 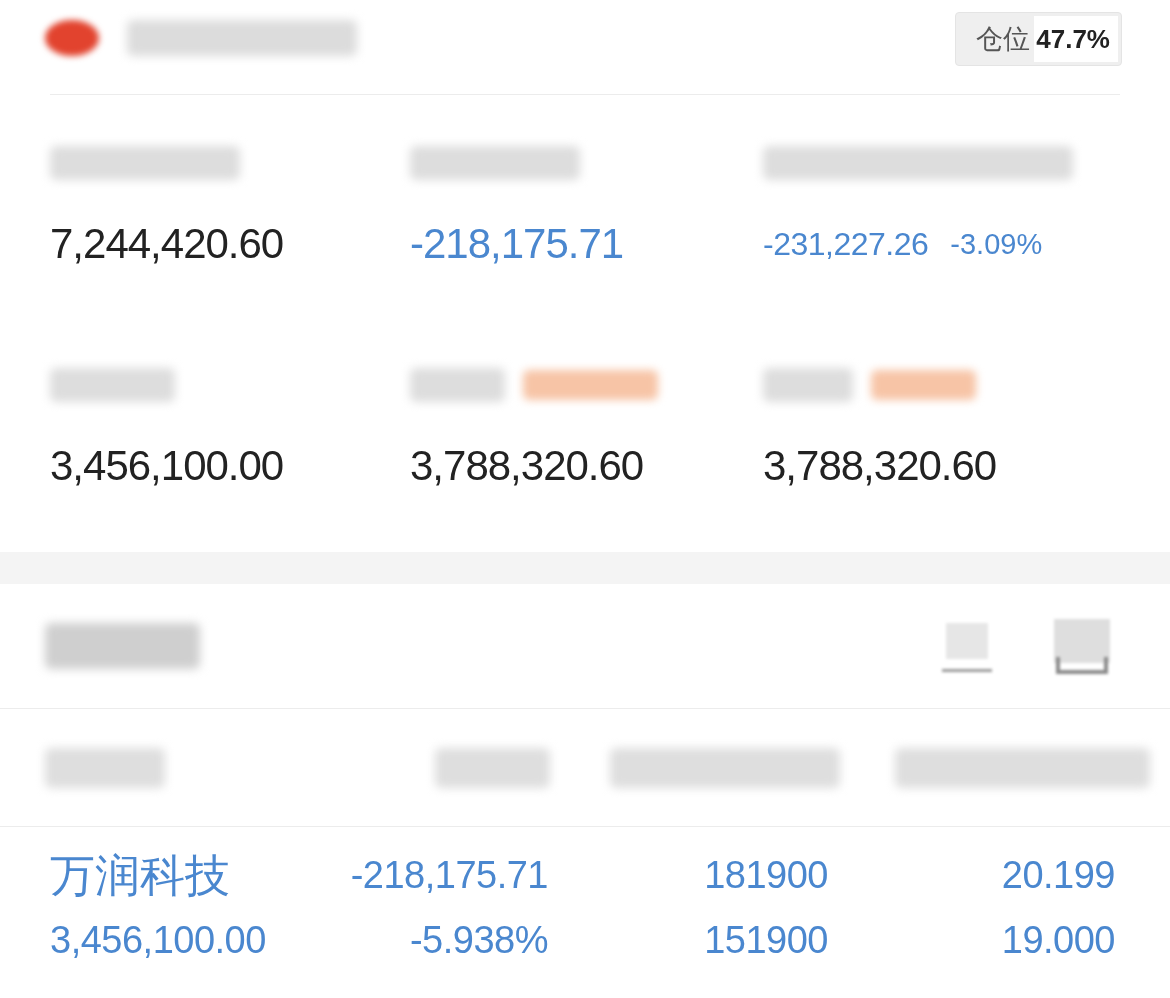 What do you see at coordinates (167, 466) in the screenshot?
I see `stat-value: 3,456,100.00` at bounding box center [167, 466].